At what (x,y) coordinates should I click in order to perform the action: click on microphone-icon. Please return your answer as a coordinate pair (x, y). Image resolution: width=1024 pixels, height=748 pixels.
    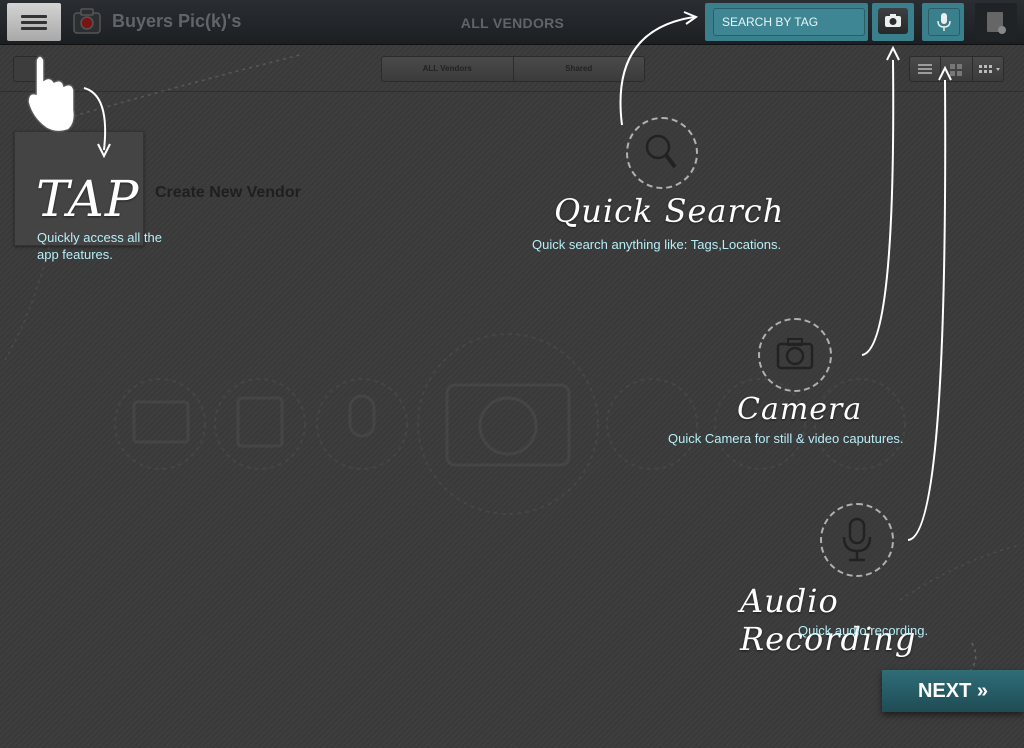
    Looking at the image, I should click on (944, 22).